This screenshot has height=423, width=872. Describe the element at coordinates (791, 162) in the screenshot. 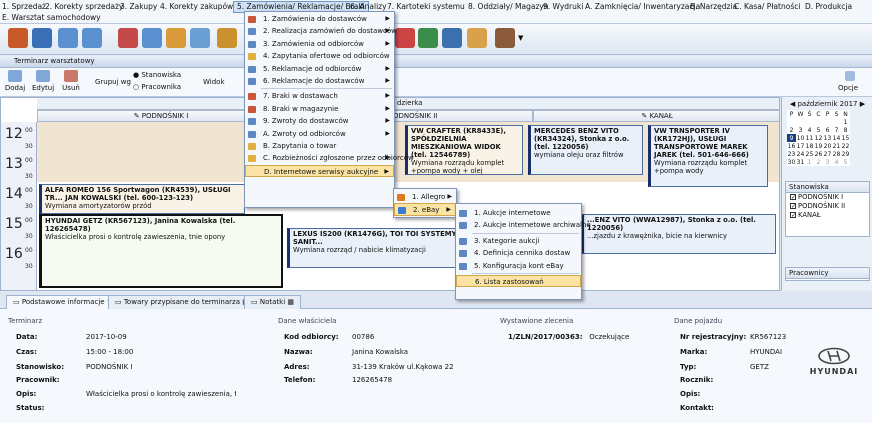

I see `day-cell: 30` at that location.